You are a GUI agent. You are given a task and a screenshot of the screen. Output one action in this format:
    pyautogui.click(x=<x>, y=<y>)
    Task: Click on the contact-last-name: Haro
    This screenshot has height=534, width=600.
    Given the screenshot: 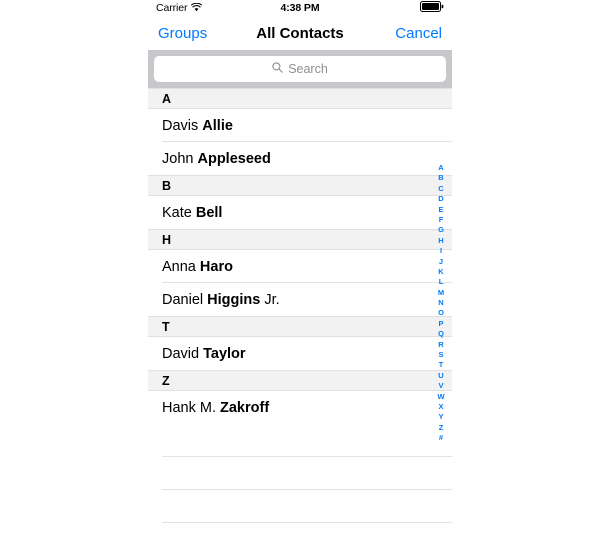 What is the action you would take?
    pyautogui.click(x=216, y=266)
    